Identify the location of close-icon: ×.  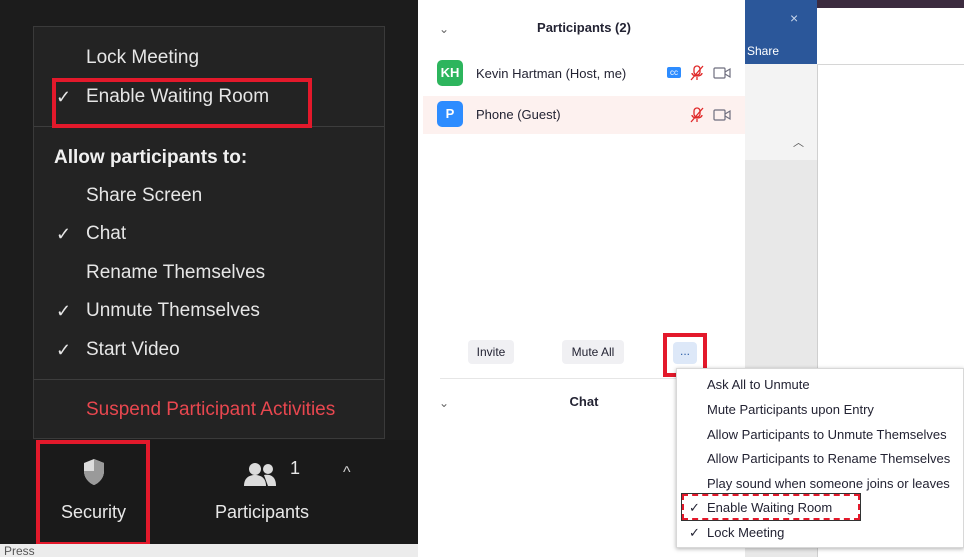
(794, 18).